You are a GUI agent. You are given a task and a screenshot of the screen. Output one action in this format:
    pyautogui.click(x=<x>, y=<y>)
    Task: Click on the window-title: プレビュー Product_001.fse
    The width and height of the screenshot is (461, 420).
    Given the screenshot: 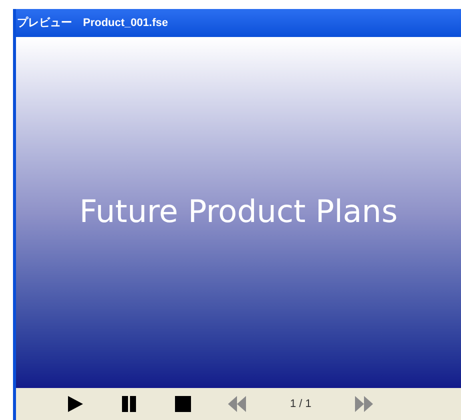 What is the action you would take?
    pyautogui.click(x=92, y=23)
    